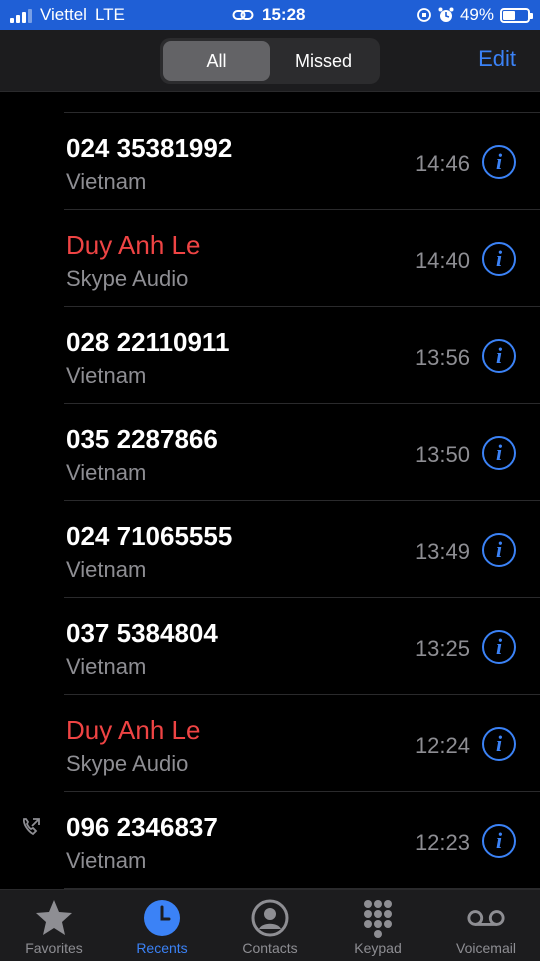  I want to click on status-time: 15:28, so click(284, 14).